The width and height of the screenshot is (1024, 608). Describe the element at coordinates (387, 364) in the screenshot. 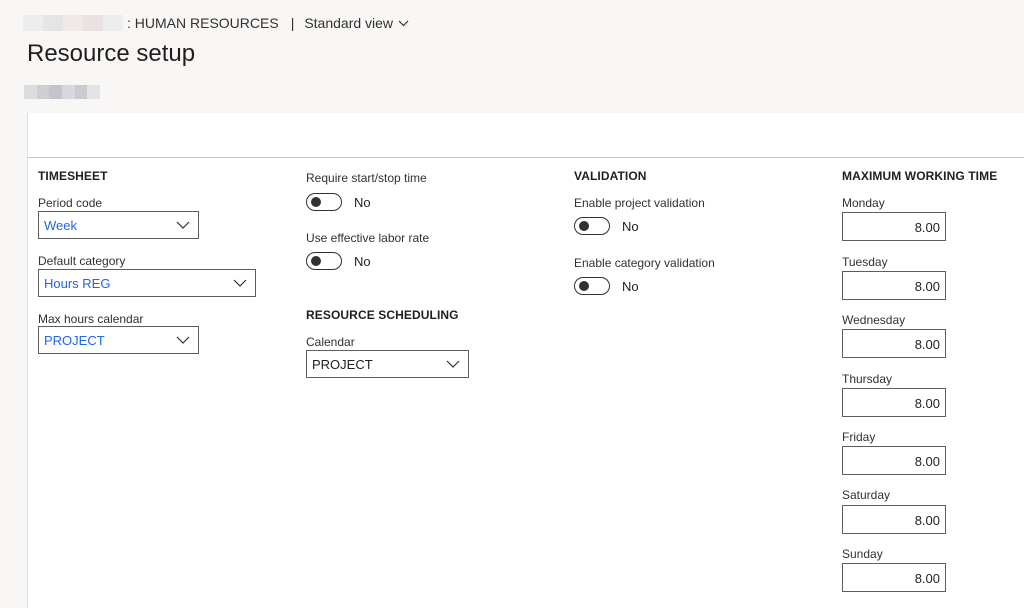

I see `calendar-select: PROJECT` at that location.